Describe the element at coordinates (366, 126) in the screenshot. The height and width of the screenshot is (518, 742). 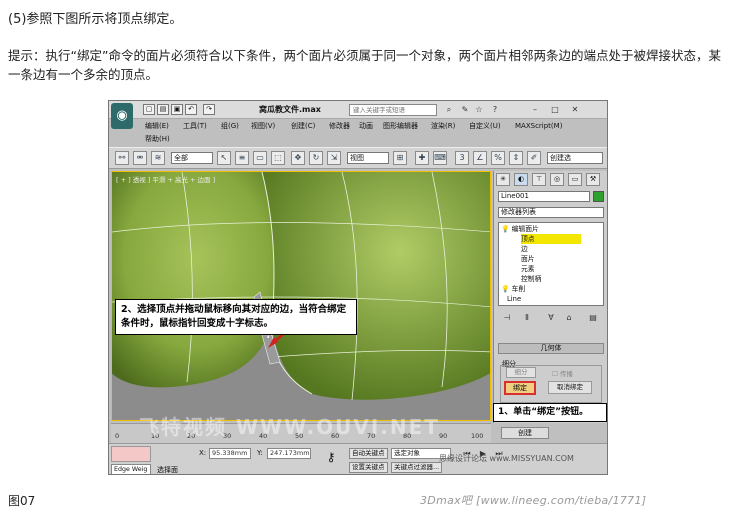
I see `menu-animation: 动画` at that location.